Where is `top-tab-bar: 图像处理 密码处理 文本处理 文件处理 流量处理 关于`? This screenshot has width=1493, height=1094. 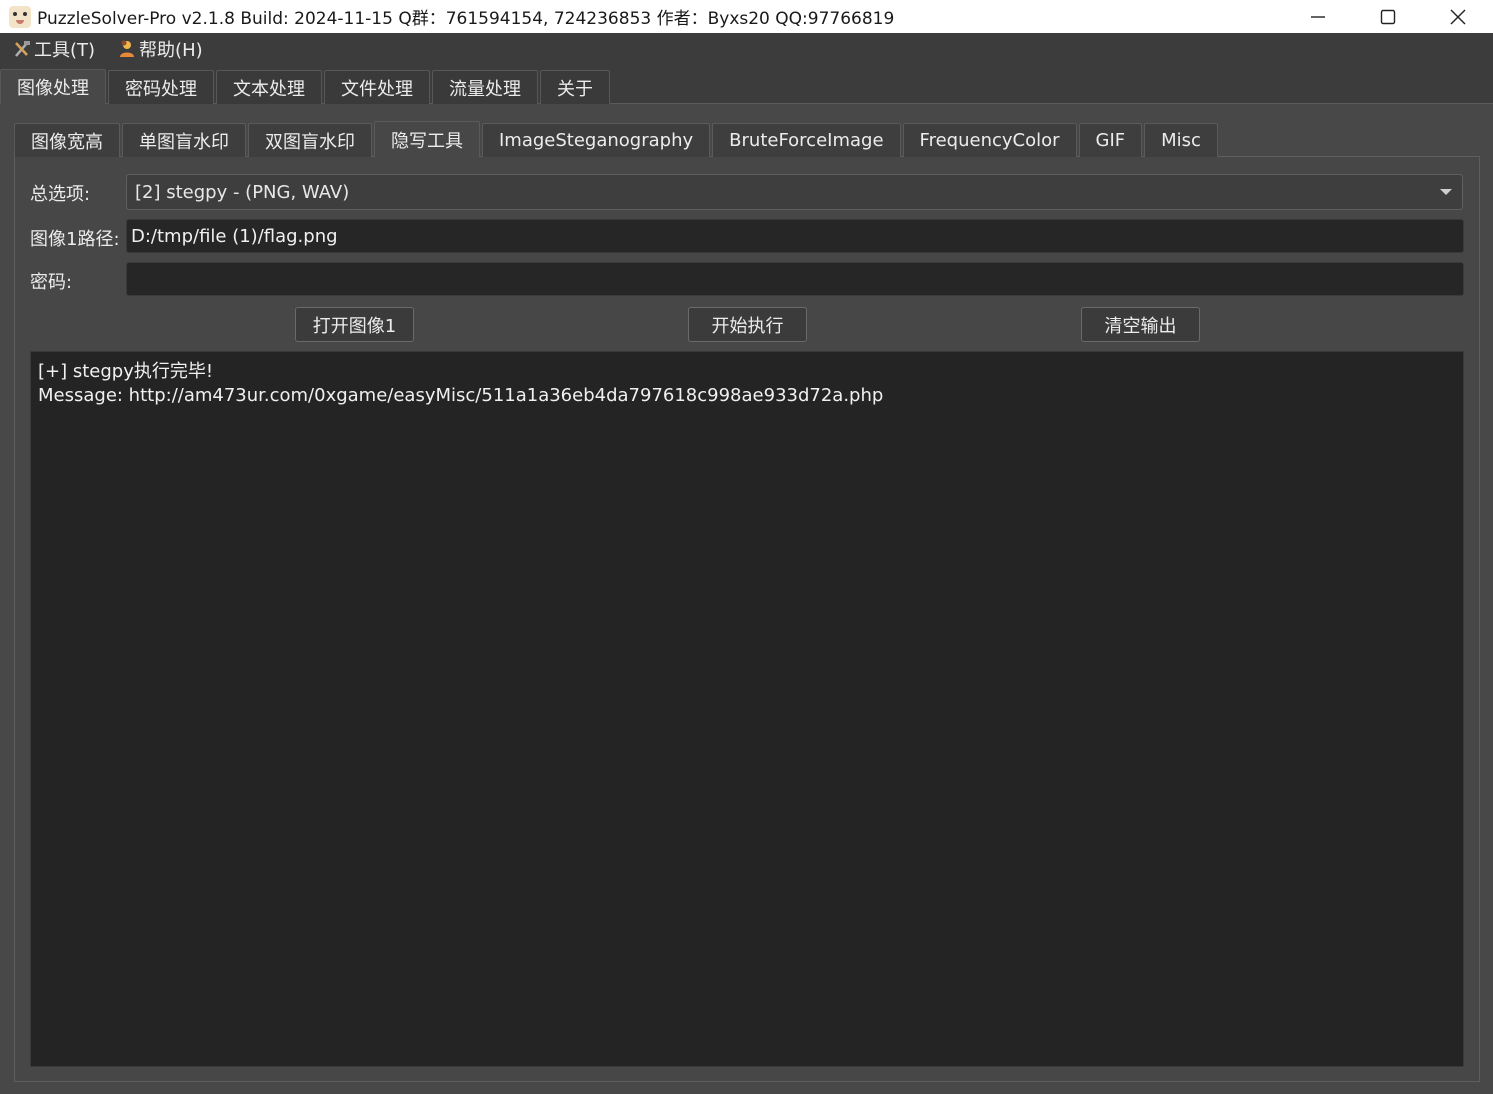
top-tab-bar: 图像处理 密码处理 文本处理 文件处理 流量处理 关于 is located at coordinates (306, 86).